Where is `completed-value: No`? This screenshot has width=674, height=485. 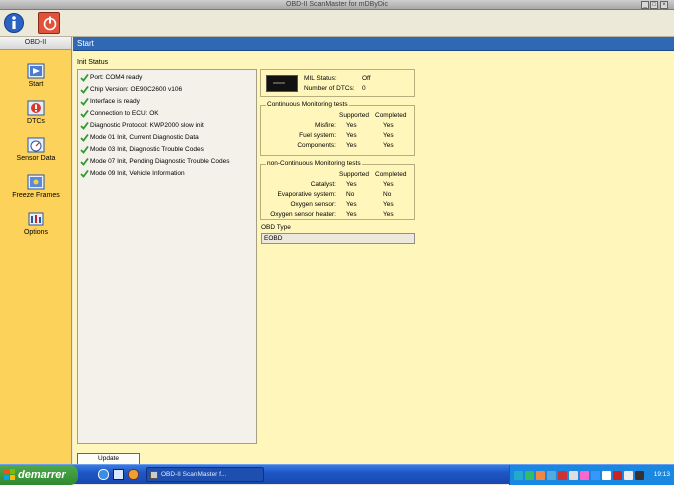 completed-value: No is located at coordinates (387, 194).